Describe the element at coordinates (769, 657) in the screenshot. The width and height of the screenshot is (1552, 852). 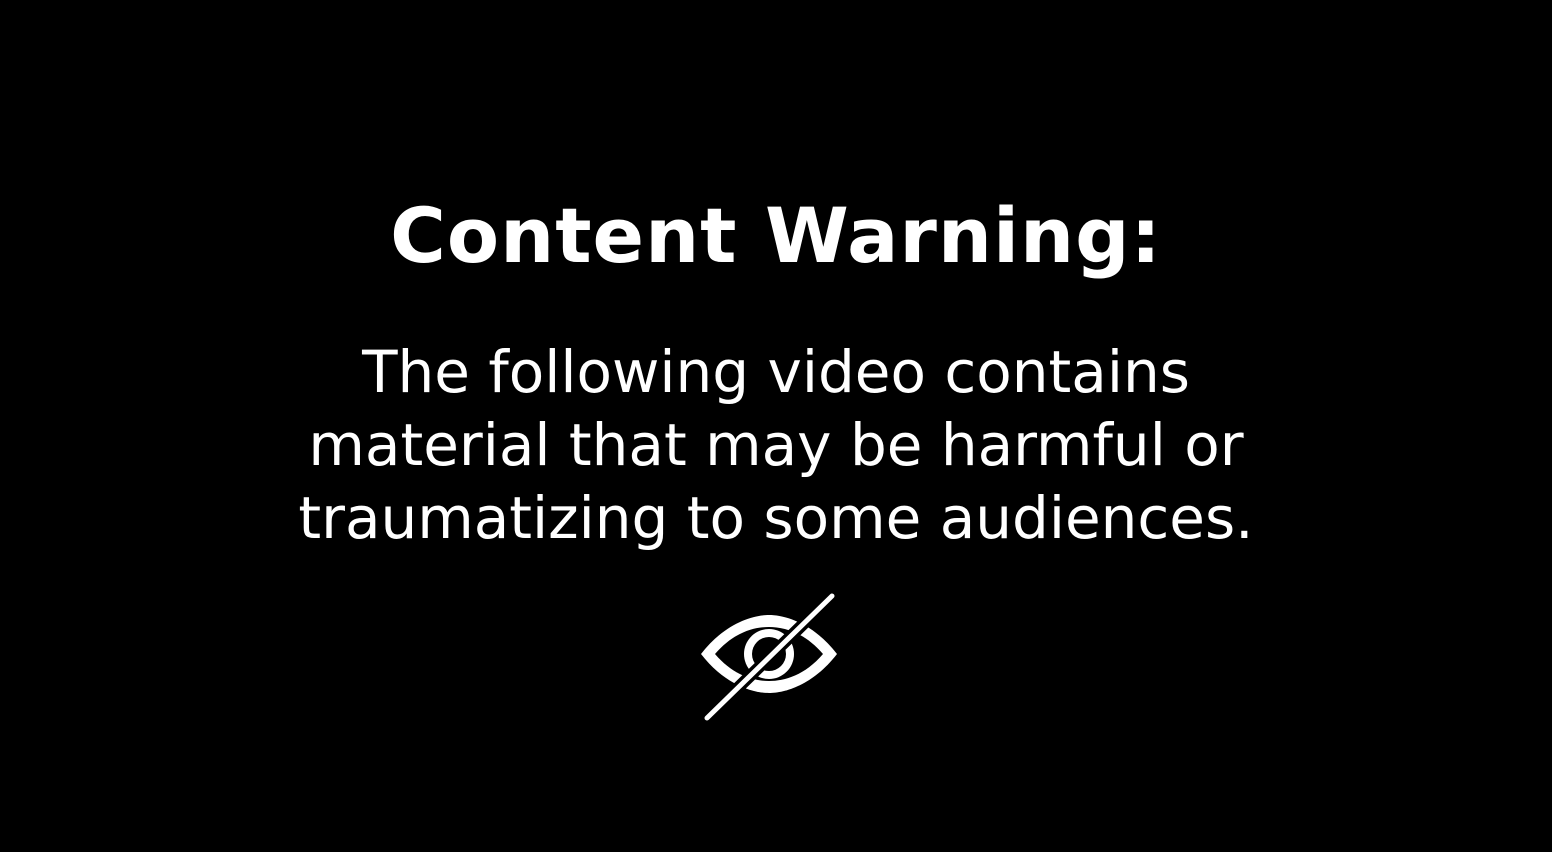
I see `eye-slash-icon` at that location.